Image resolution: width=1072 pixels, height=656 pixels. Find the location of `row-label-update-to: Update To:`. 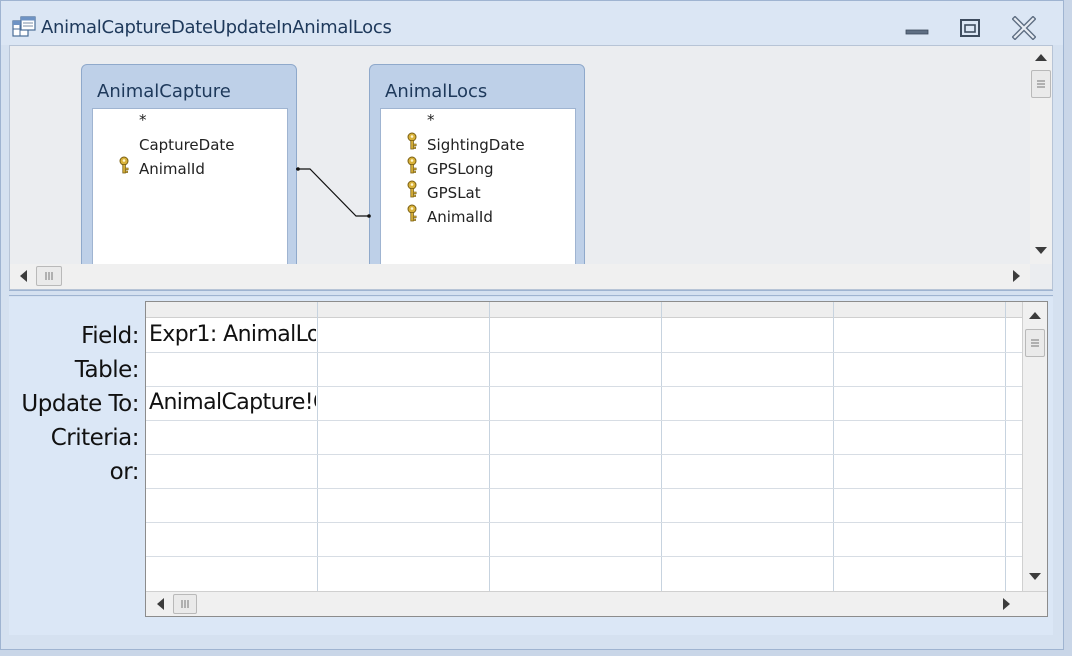

row-label-update-to: Update To: is located at coordinates (80, 404).